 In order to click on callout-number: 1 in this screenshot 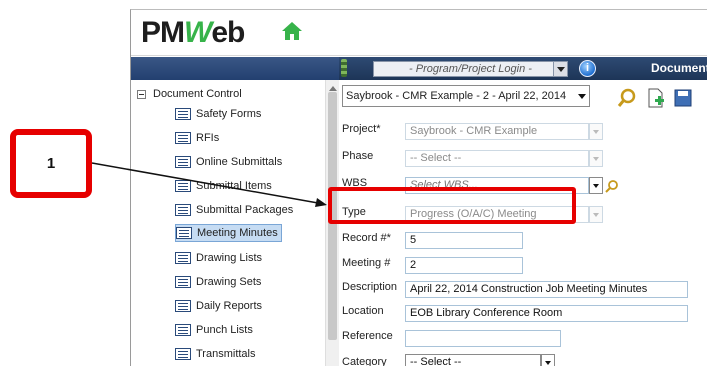, I will do `click(51, 163)`.